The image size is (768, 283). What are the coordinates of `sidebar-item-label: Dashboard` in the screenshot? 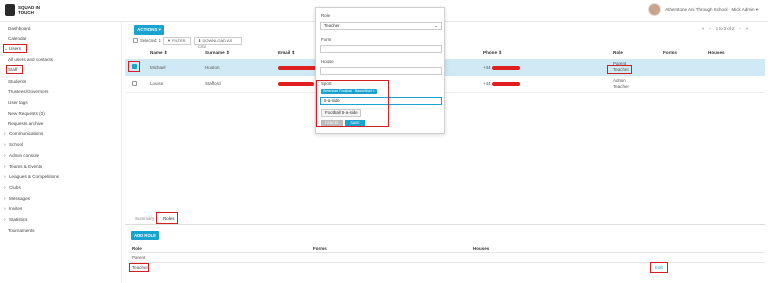 It's located at (19, 28).